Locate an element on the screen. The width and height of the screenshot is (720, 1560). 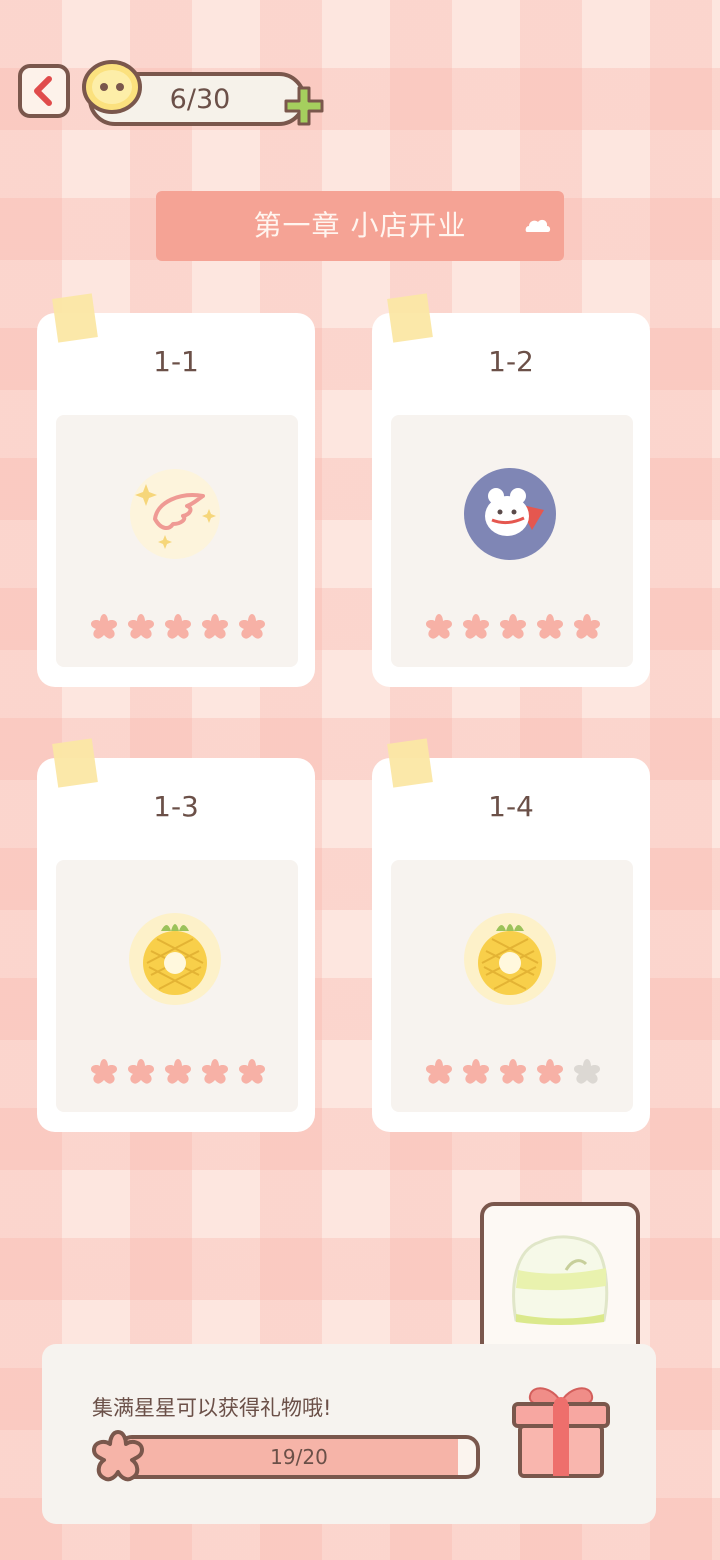
gift-box-icon is located at coordinates (561, 1431).